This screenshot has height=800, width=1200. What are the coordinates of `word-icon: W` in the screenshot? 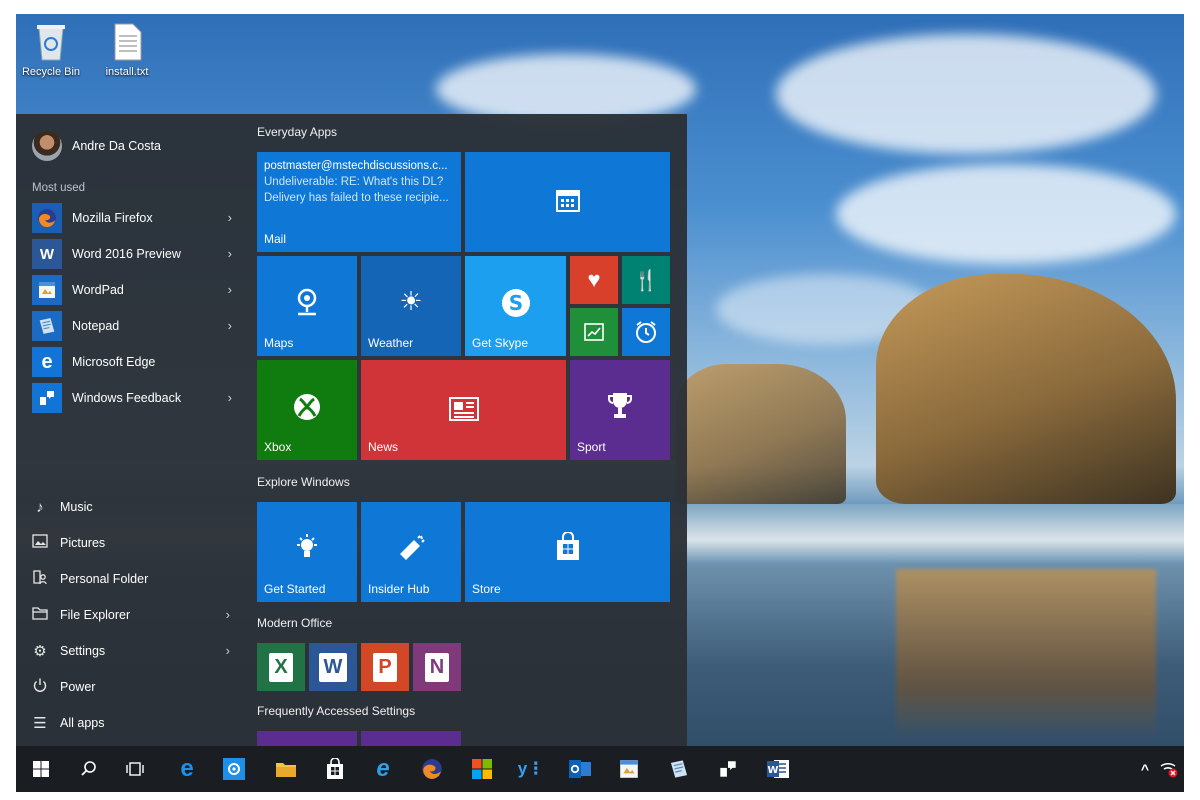 It's located at (778, 769).